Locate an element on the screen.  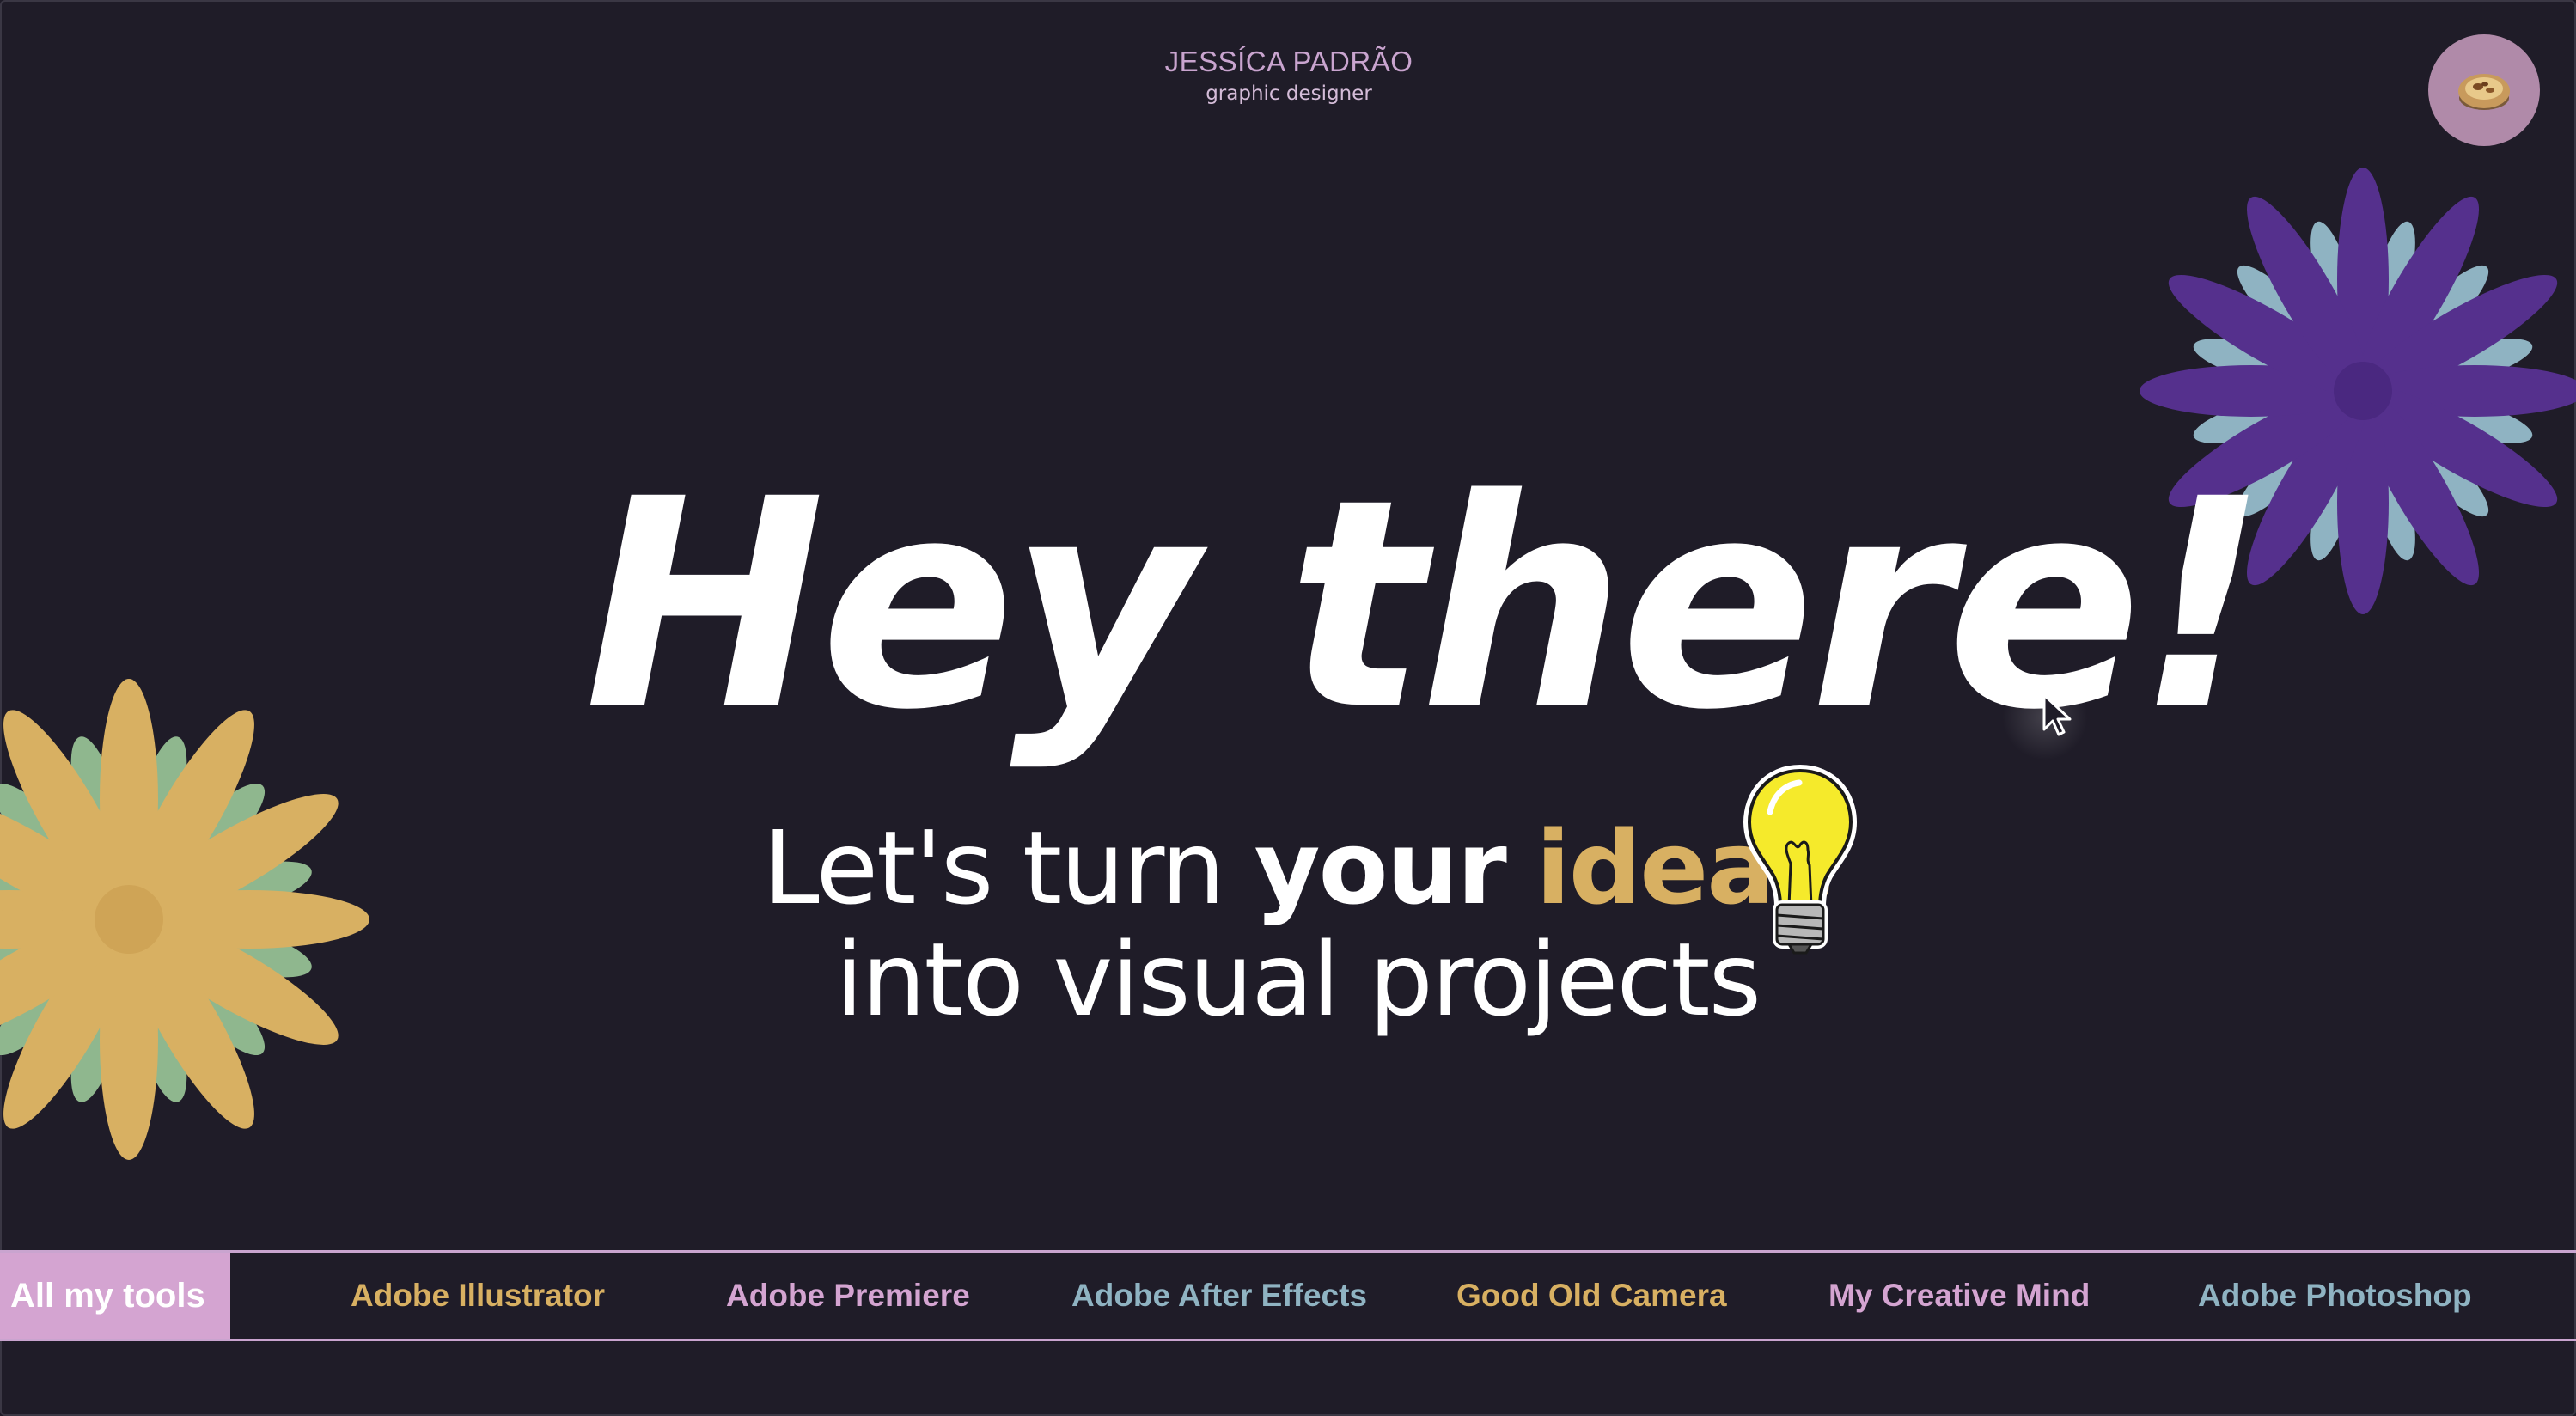
mouse-cursor-icon is located at coordinates (2057, 714).